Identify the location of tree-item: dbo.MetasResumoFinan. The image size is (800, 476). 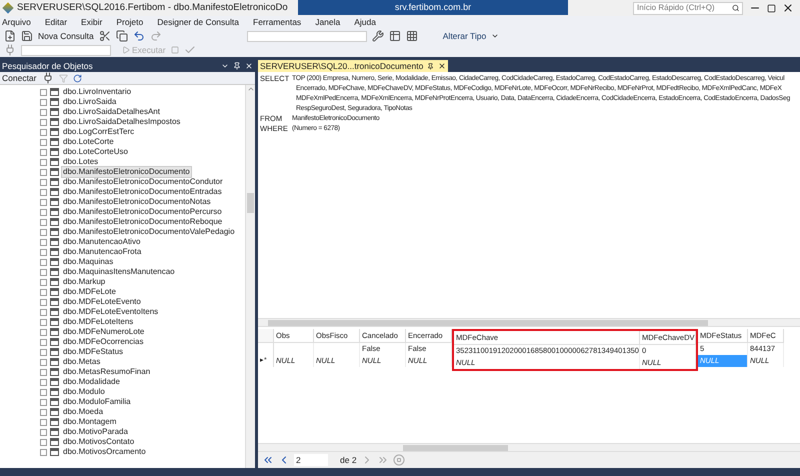
(107, 372).